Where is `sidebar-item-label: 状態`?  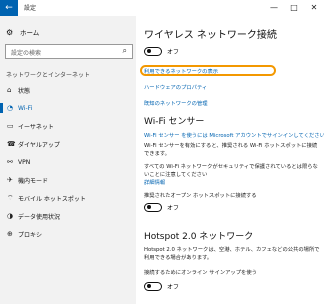
sidebar-item-label: 状態 is located at coordinates (24, 91).